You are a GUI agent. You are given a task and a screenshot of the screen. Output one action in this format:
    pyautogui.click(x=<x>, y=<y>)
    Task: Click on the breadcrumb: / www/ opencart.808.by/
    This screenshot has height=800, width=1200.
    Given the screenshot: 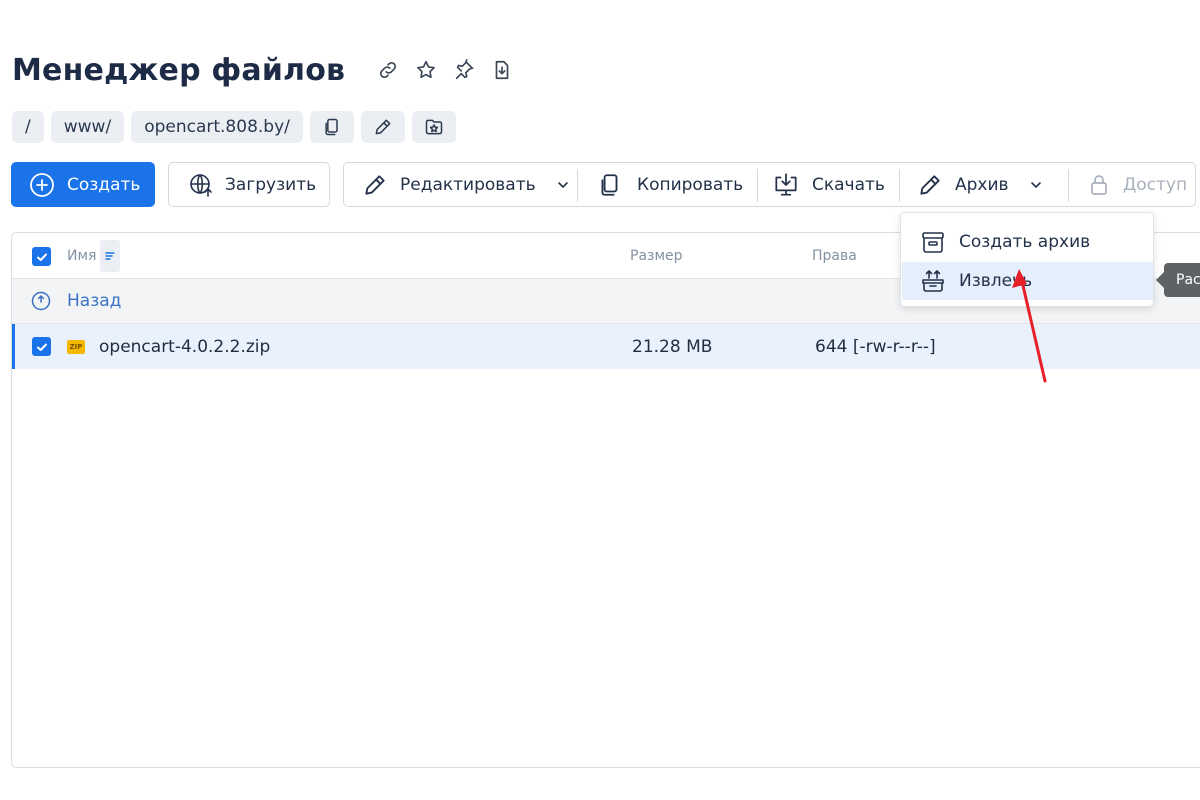 What is the action you would take?
    pyautogui.click(x=234, y=127)
    